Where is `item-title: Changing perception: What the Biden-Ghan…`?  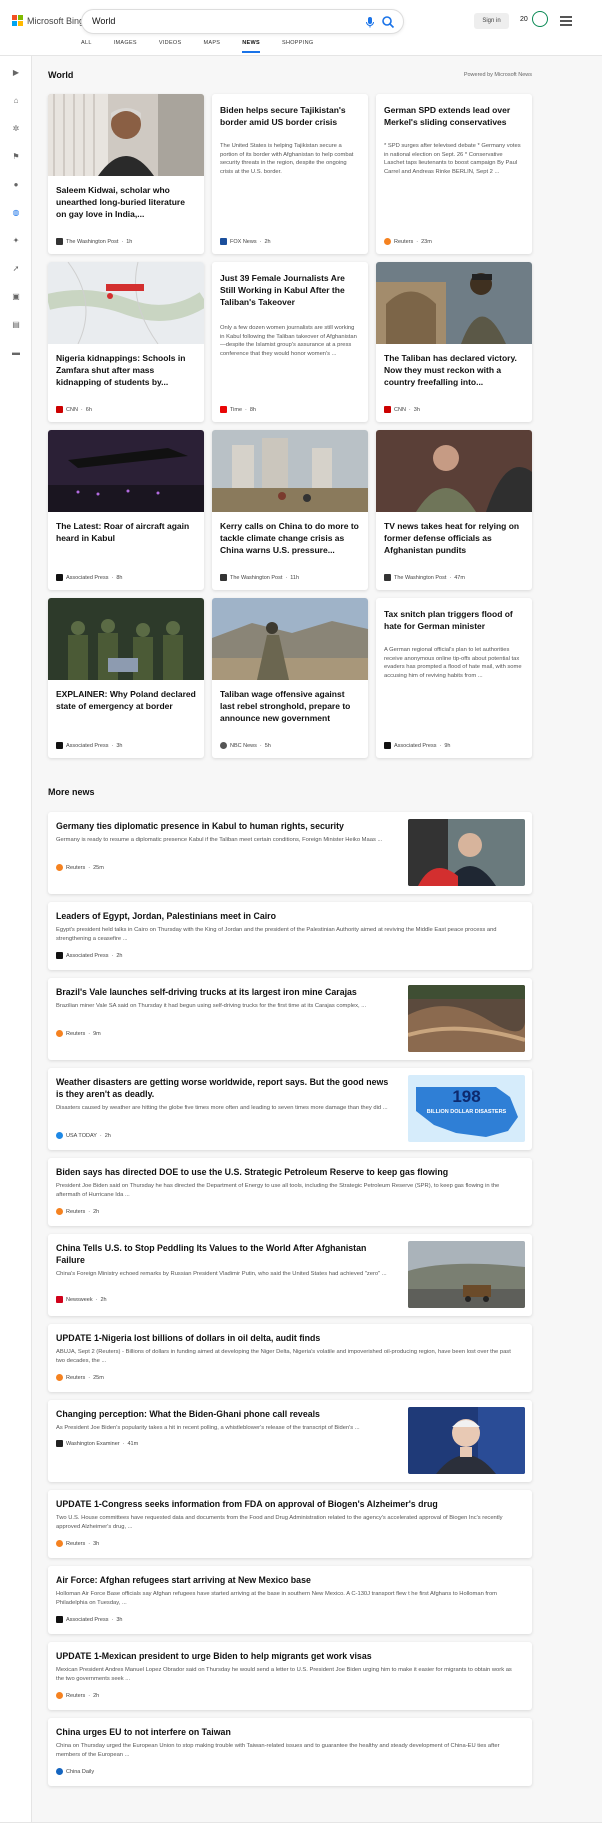
item-title: Changing perception: What the Biden-Ghan… is located at coordinates (226, 1414).